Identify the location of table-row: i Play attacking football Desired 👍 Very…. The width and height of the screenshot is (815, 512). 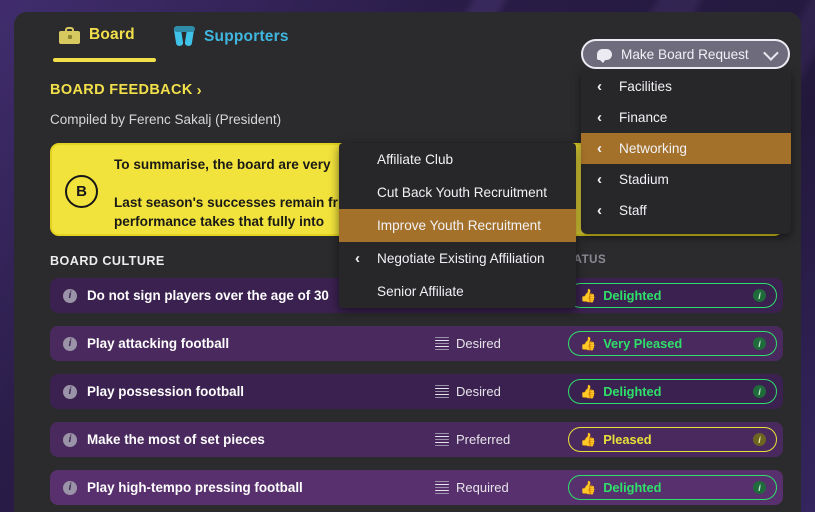
(416, 343).